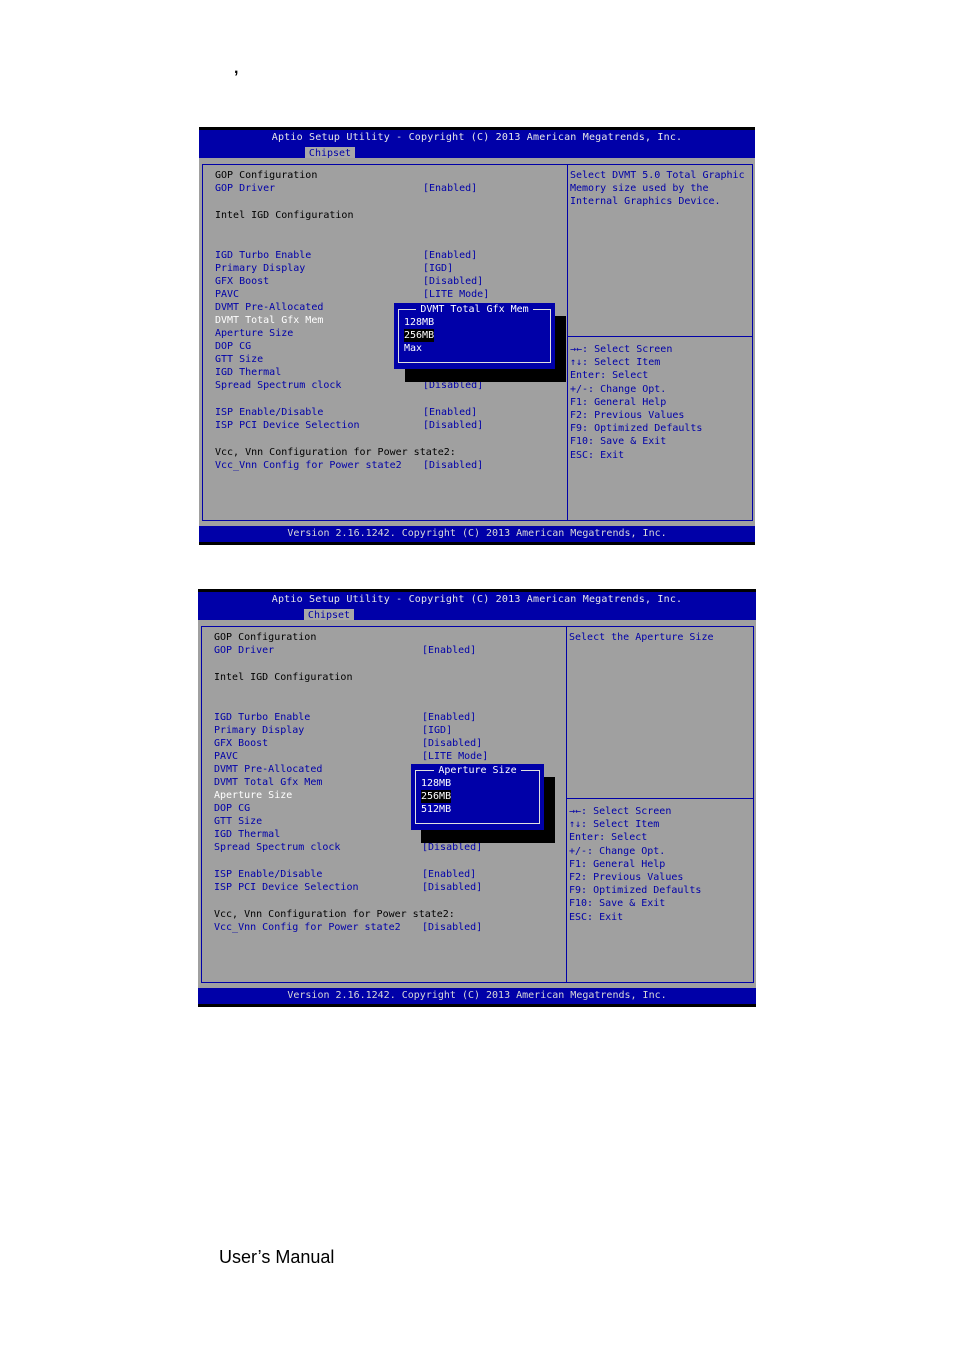 The image size is (954, 1350). What do you see at coordinates (477, 770) in the screenshot?
I see `popup-title-text: Aperture Size` at bounding box center [477, 770].